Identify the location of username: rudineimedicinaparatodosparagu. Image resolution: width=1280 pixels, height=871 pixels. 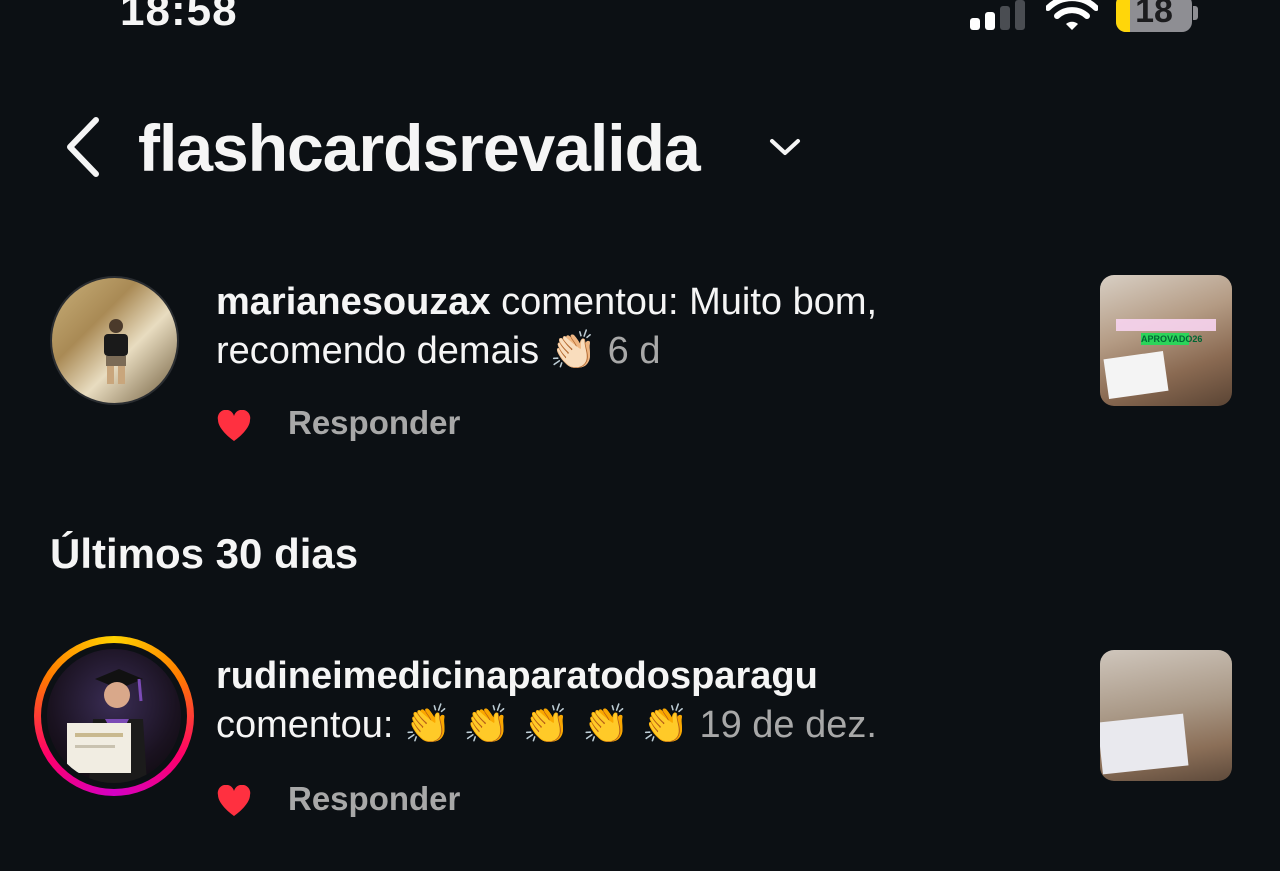
(517, 676).